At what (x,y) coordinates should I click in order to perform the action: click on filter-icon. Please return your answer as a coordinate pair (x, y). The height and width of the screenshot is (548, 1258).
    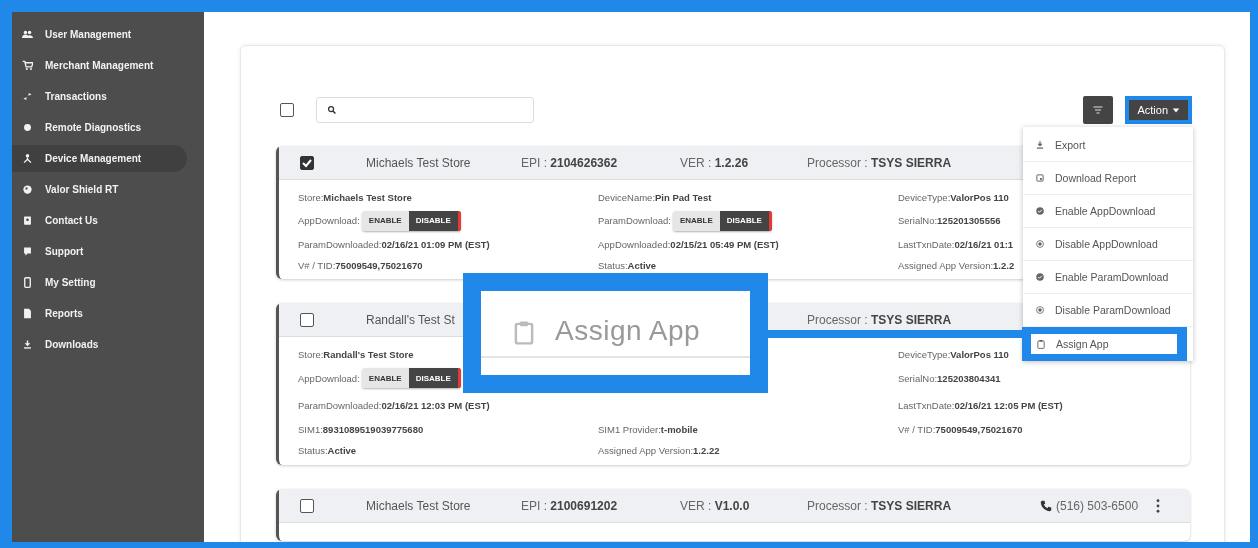
    Looking at the image, I should click on (1098, 110).